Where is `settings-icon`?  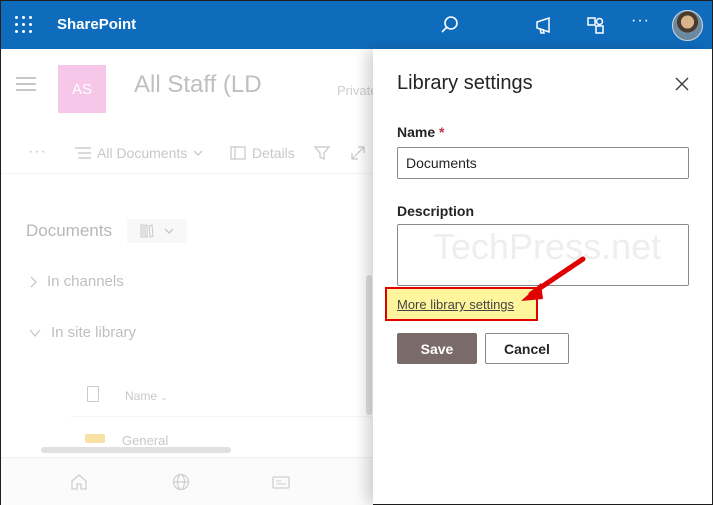 settings-icon is located at coordinates (595, 25).